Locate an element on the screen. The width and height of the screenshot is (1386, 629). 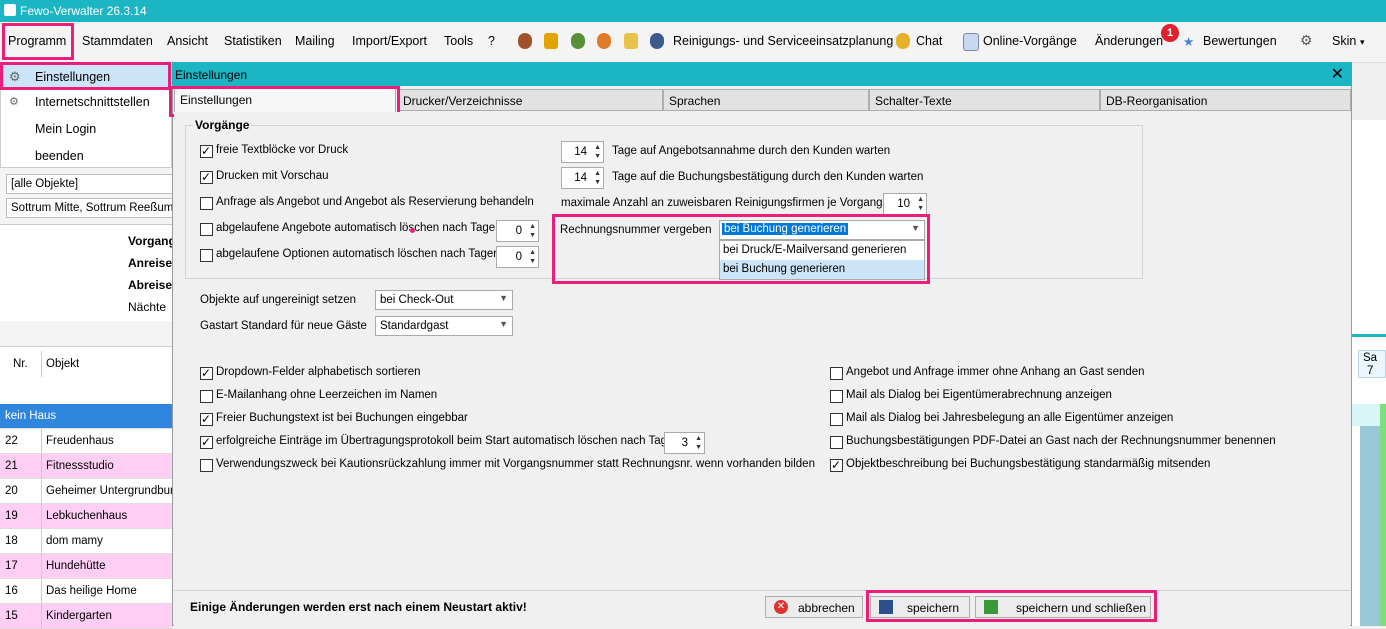
calendar-icon is located at coordinates (971, 42).